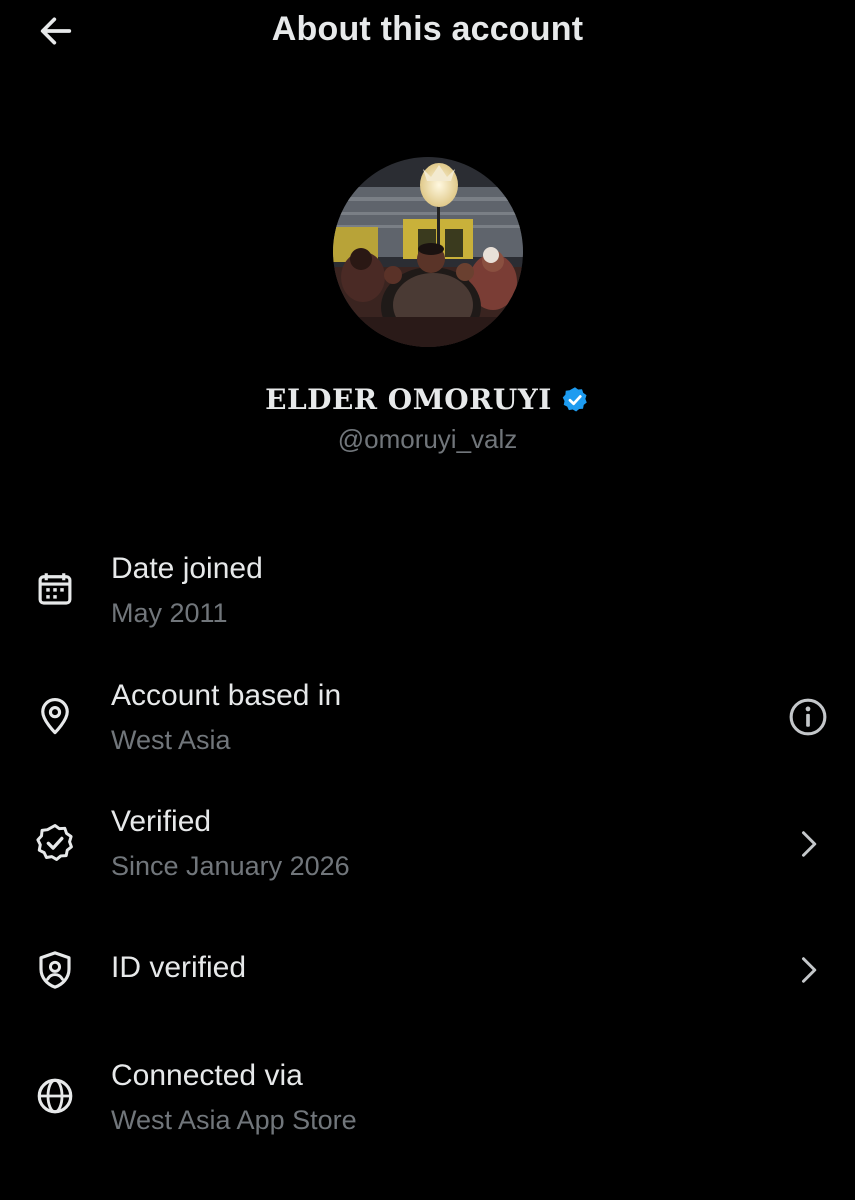  What do you see at coordinates (427, 598) in the screenshot?
I see `row-date-joined: Date joined May 2011` at bounding box center [427, 598].